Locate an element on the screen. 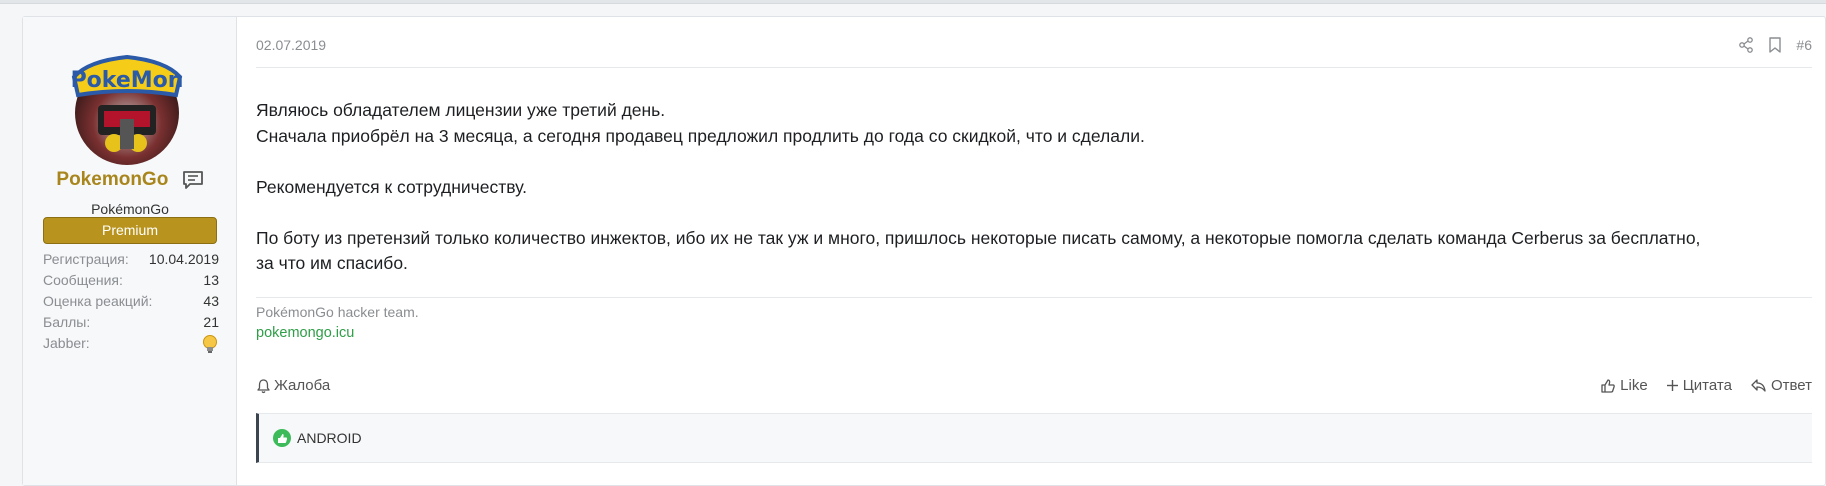 The image size is (1826, 486). bell-icon is located at coordinates (263, 385).